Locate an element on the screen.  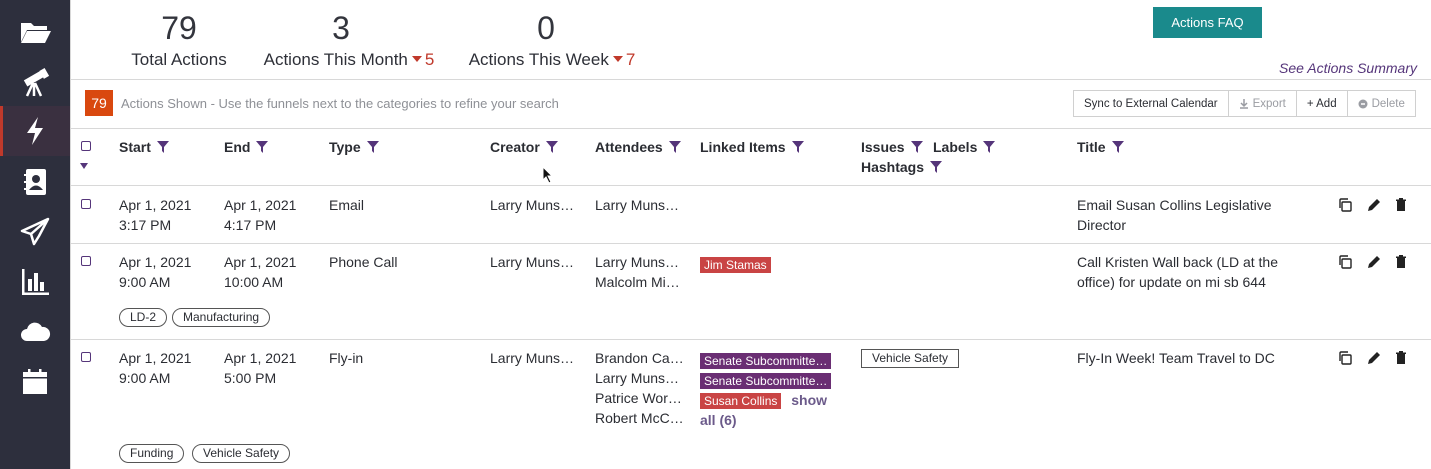
column-label: Type is located at coordinates (345, 147).